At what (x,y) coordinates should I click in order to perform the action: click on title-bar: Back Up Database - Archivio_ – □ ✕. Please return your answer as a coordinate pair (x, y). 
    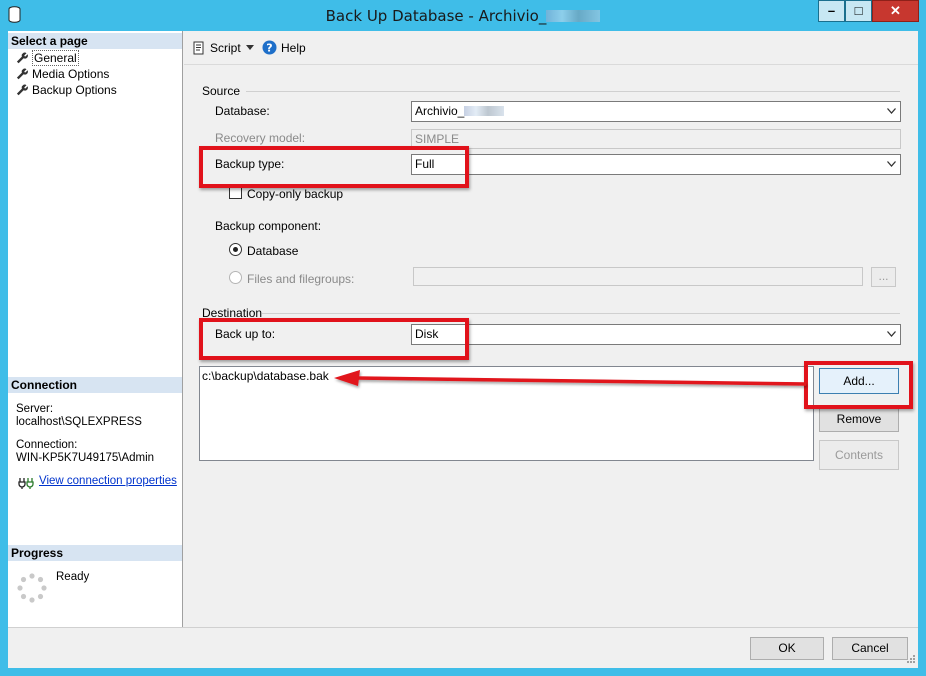
    Looking at the image, I should click on (463, 15).